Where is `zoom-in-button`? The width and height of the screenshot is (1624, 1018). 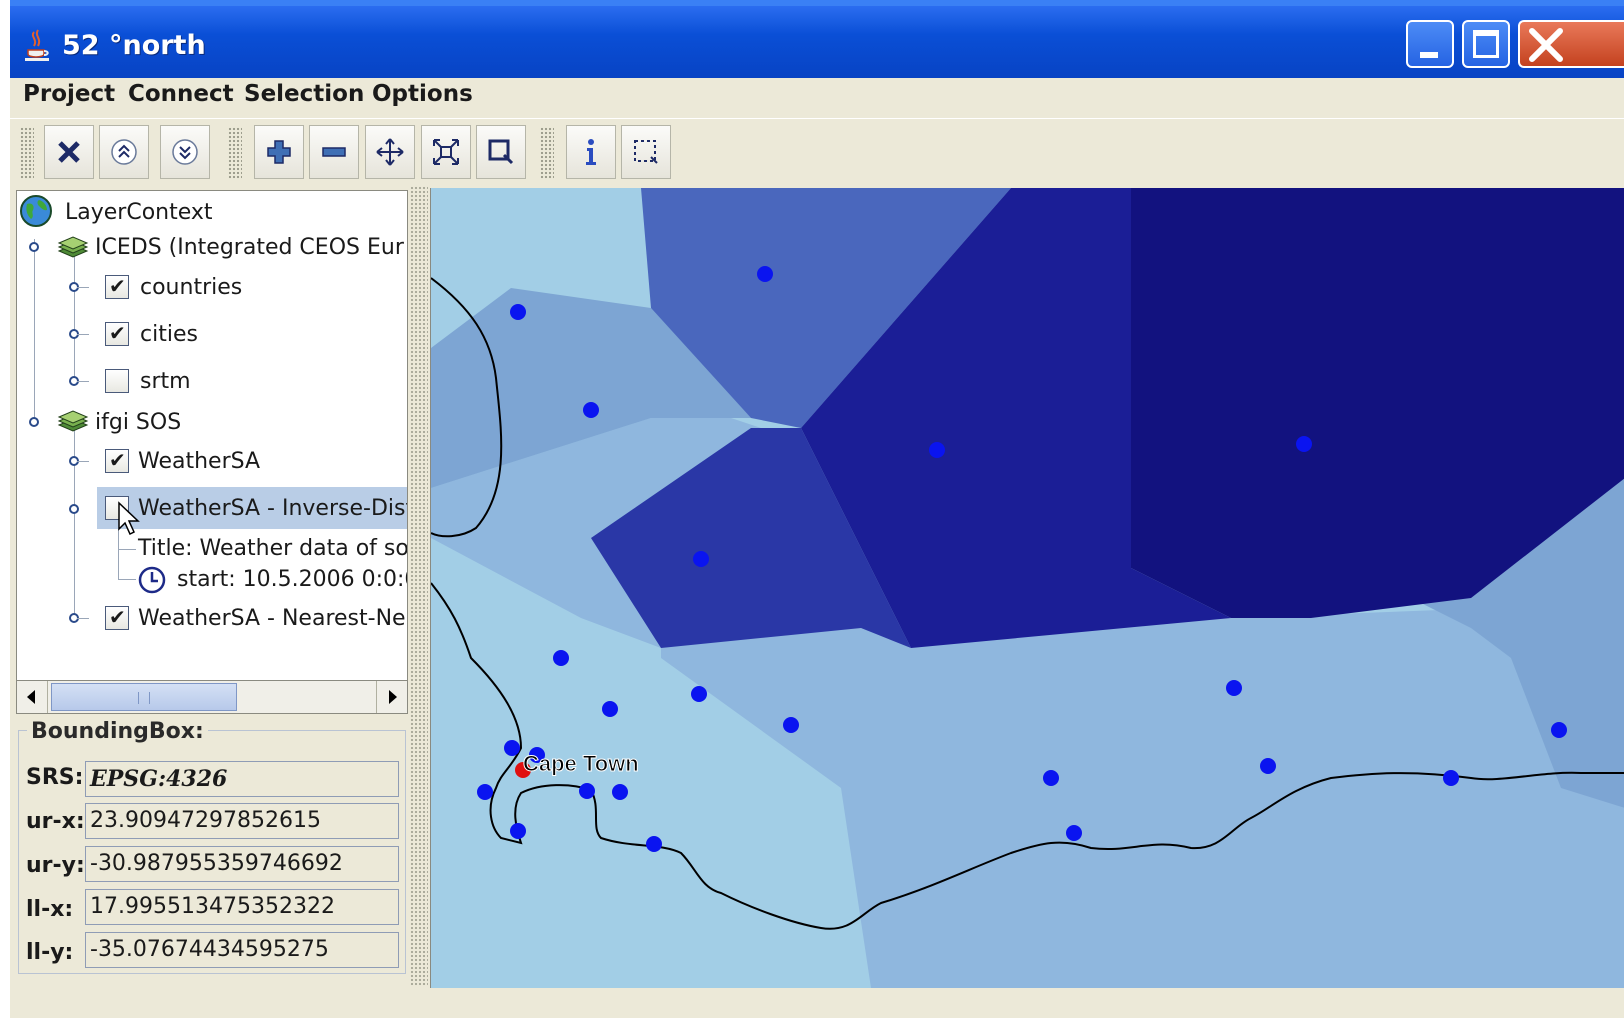
zoom-in-button is located at coordinates (279, 152).